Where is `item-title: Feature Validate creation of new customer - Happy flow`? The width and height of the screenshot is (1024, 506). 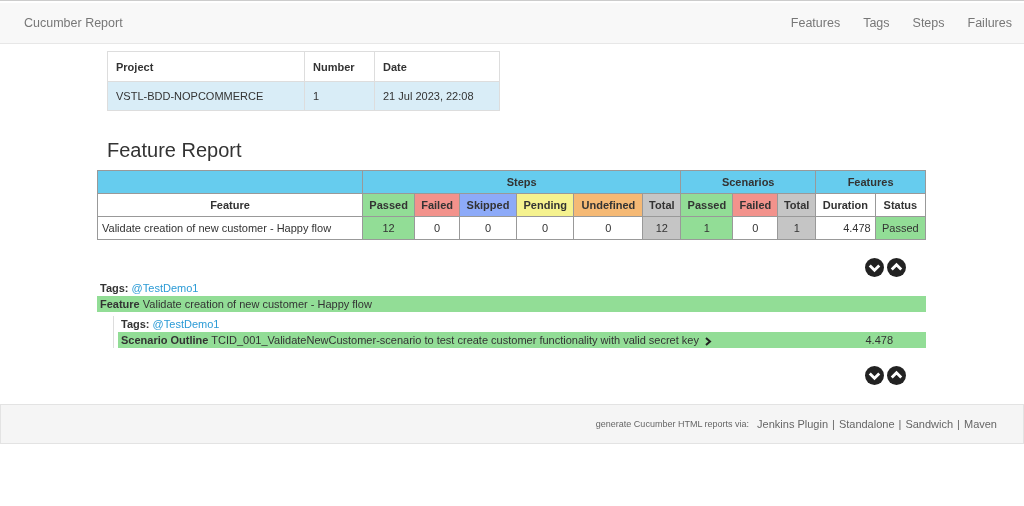 item-title: Feature Validate creation of new customer - Happy flow is located at coordinates (236, 304).